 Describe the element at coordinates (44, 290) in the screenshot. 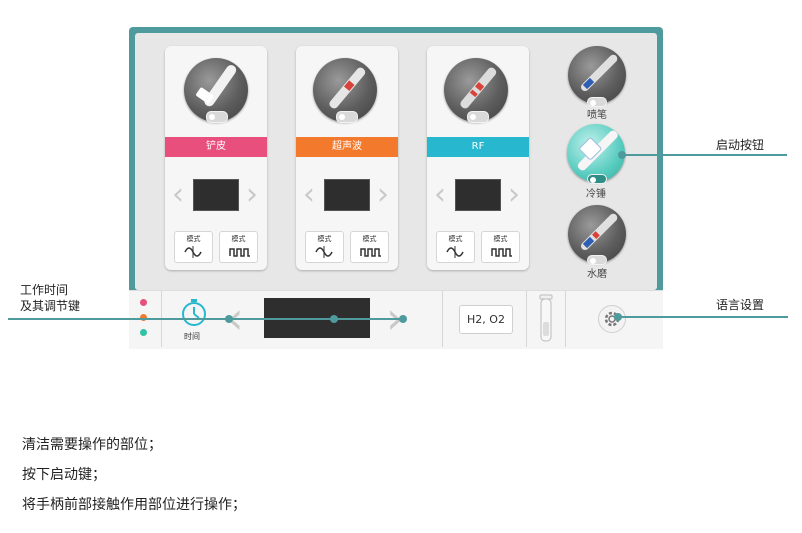

I see `time-annotation-line1: 工作时间` at that location.